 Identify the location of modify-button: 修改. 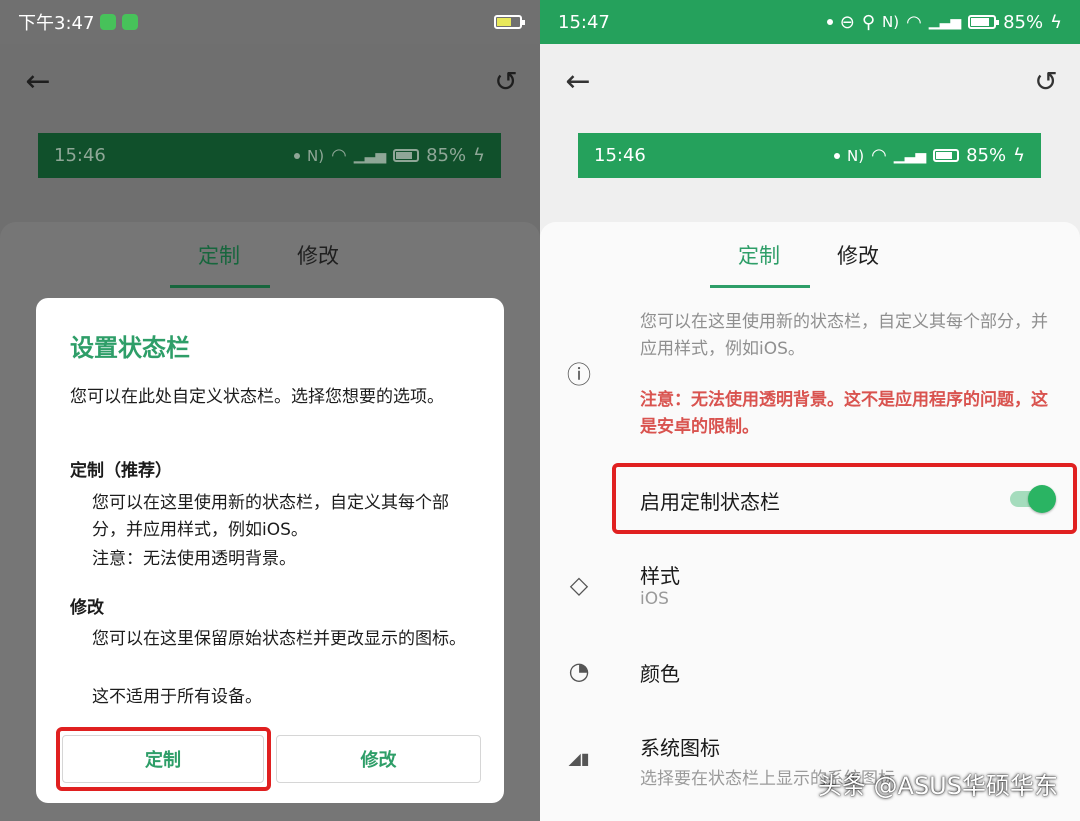
(378, 759).